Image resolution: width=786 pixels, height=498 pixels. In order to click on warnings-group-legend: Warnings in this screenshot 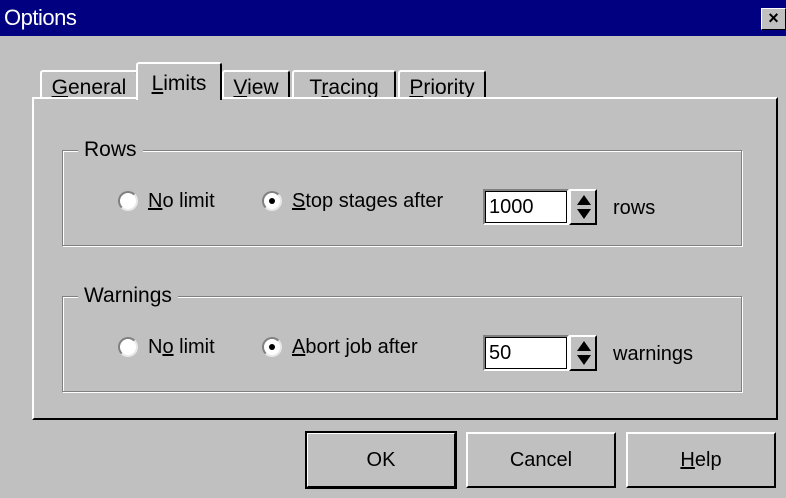, I will do `click(128, 296)`.